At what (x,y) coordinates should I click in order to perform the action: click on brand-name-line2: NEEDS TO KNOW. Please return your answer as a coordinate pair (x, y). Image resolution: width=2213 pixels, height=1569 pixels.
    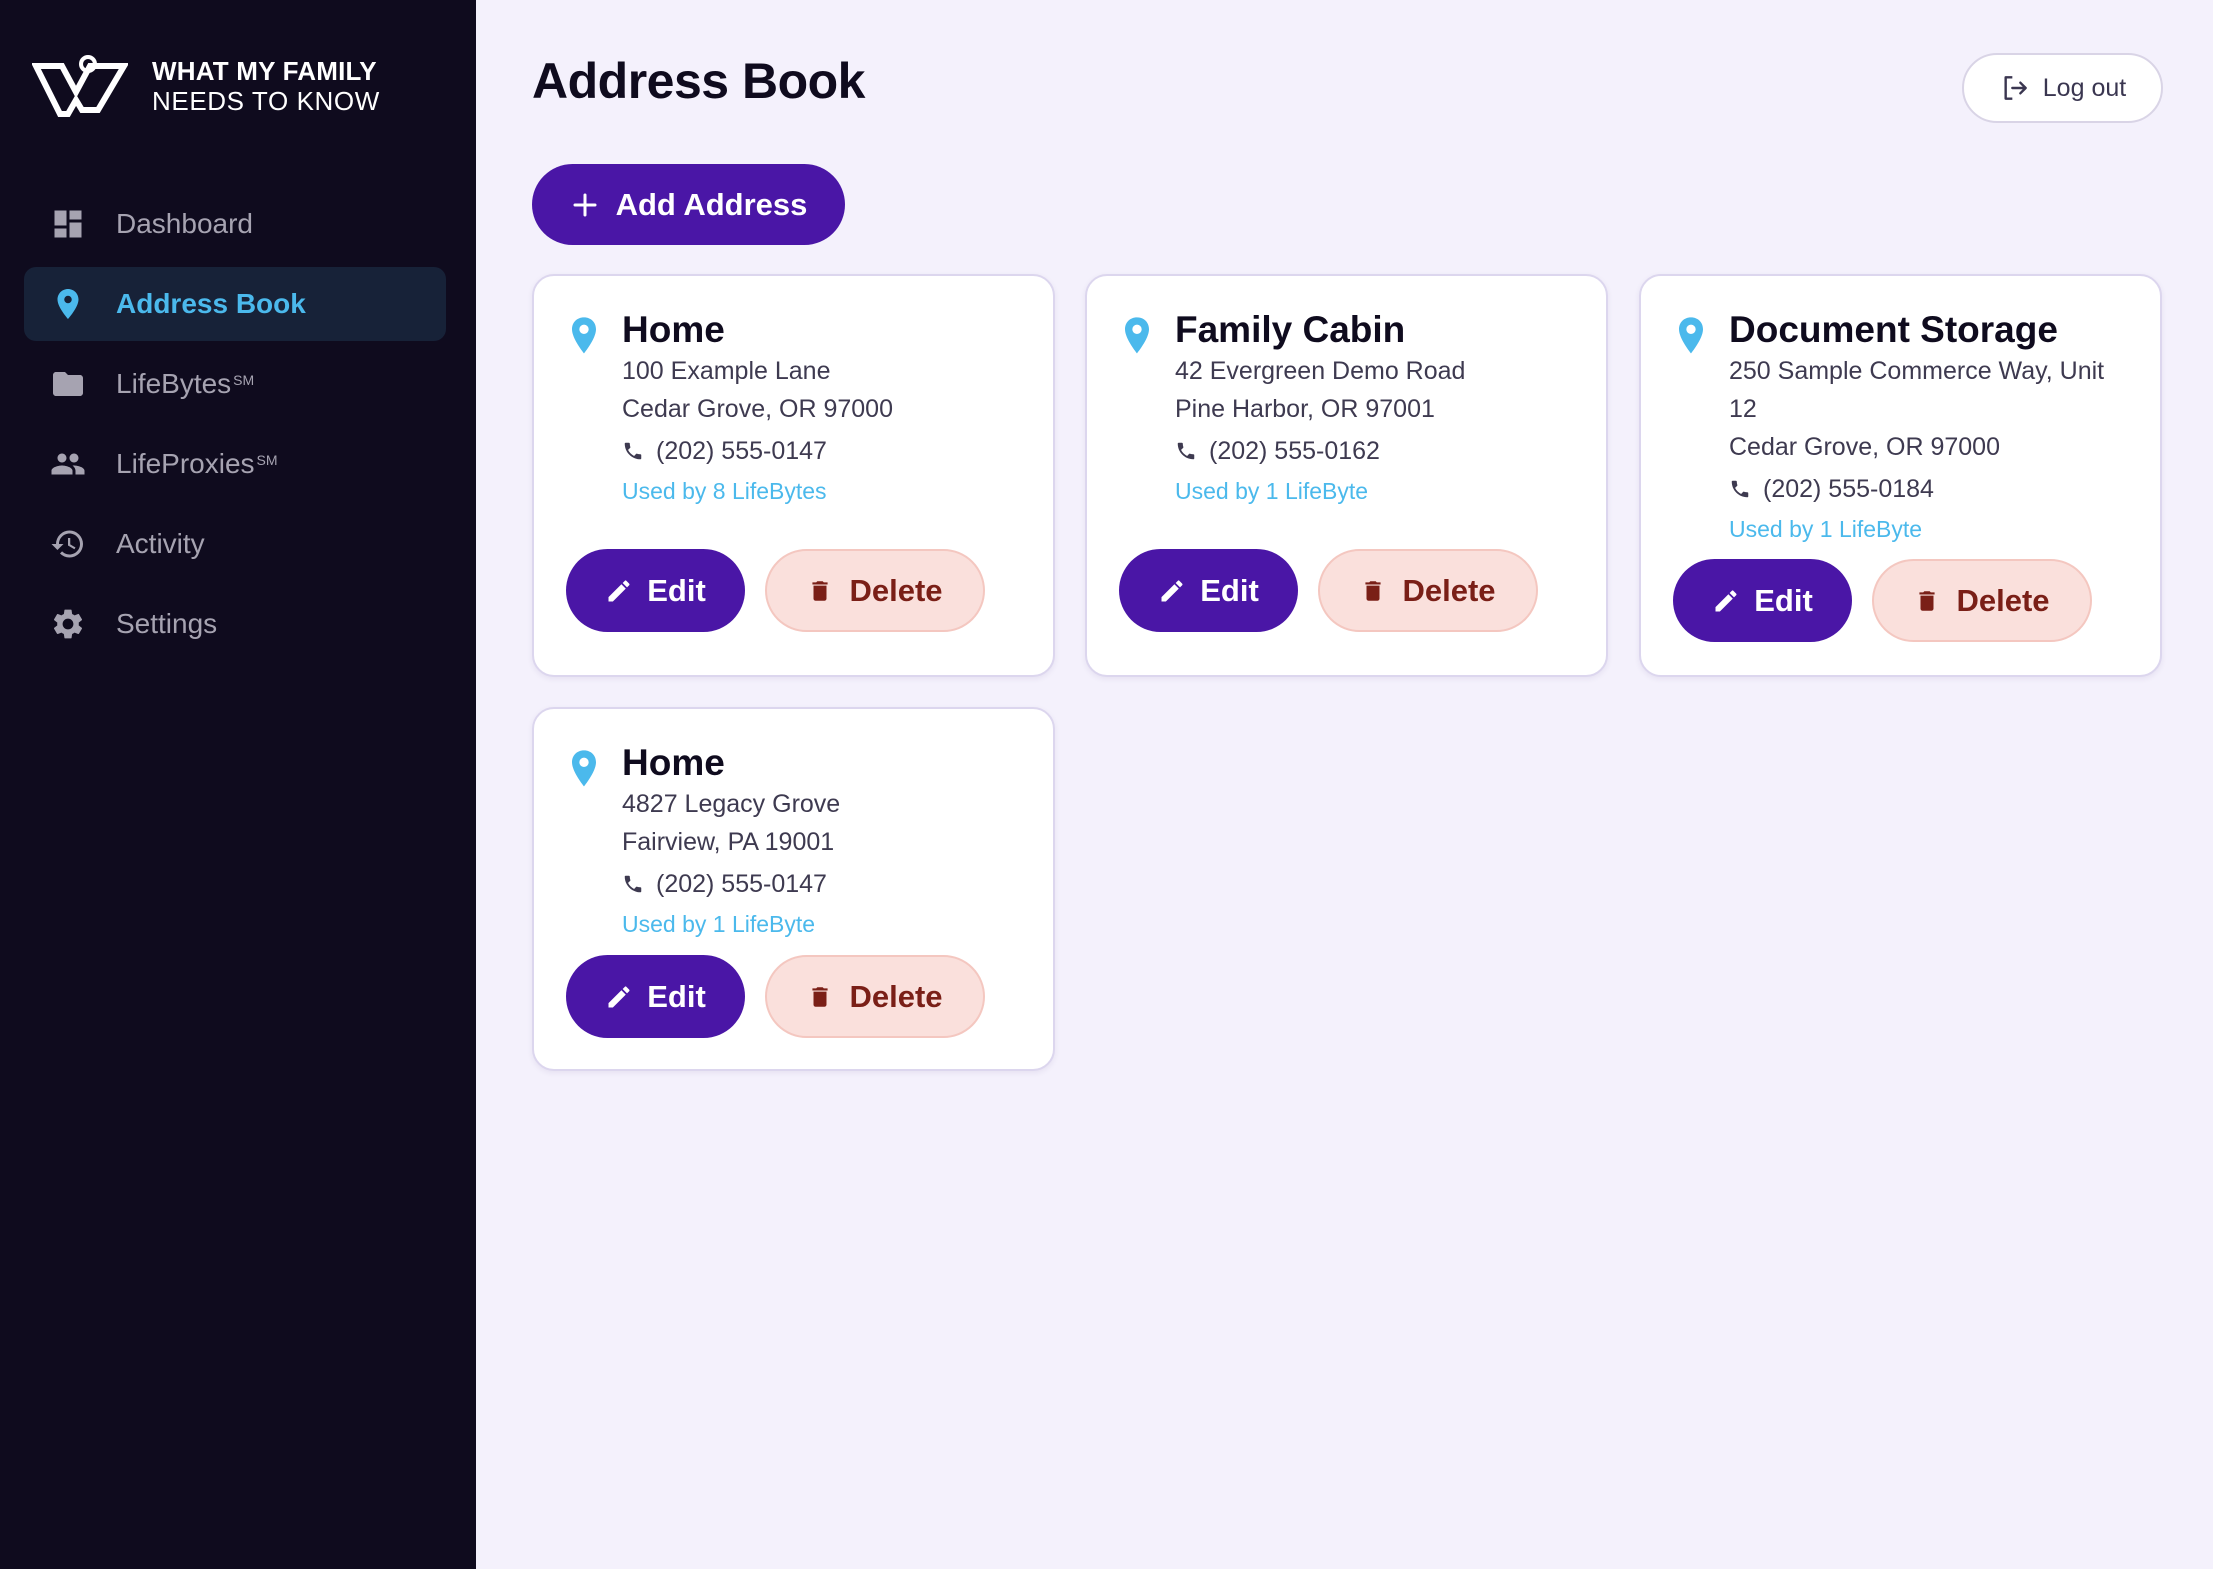
    Looking at the image, I should click on (266, 101).